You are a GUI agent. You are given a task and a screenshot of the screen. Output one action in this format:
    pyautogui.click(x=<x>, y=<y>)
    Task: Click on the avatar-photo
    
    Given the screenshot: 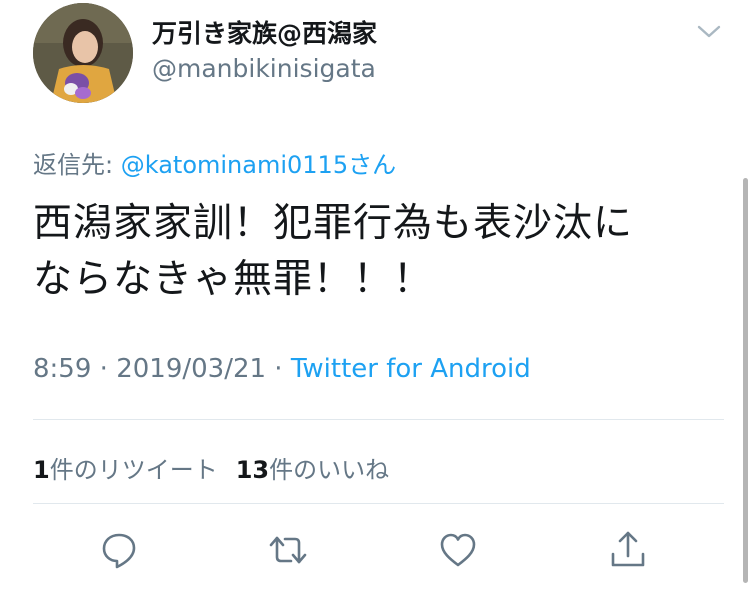 What is the action you would take?
    pyautogui.click(x=83, y=53)
    